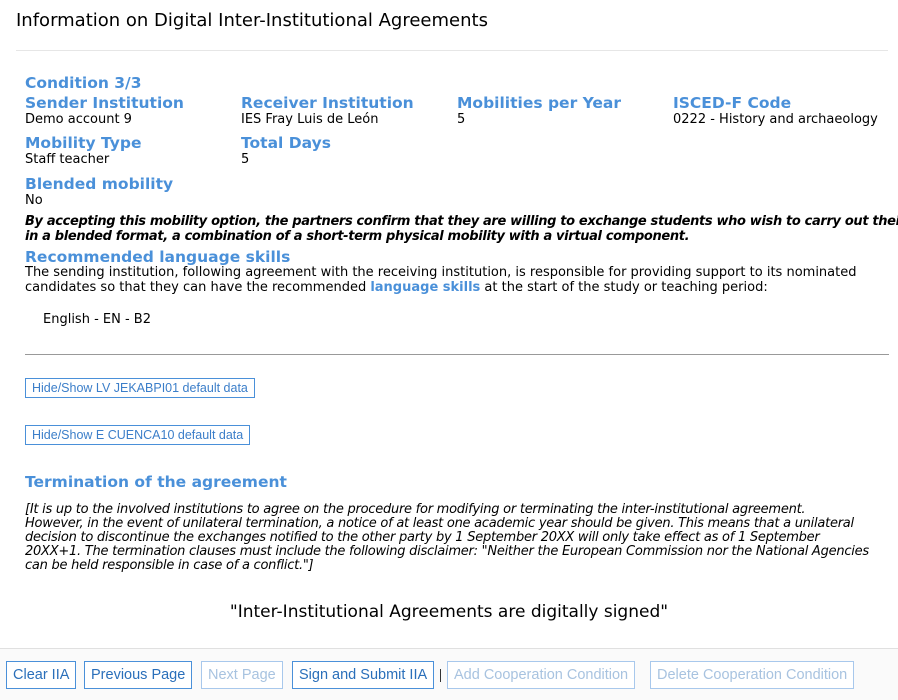 The width and height of the screenshot is (898, 700). What do you see at coordinates (452, 50) in the screenshot?
I see `title-divider` at bounding box center [452, 50].